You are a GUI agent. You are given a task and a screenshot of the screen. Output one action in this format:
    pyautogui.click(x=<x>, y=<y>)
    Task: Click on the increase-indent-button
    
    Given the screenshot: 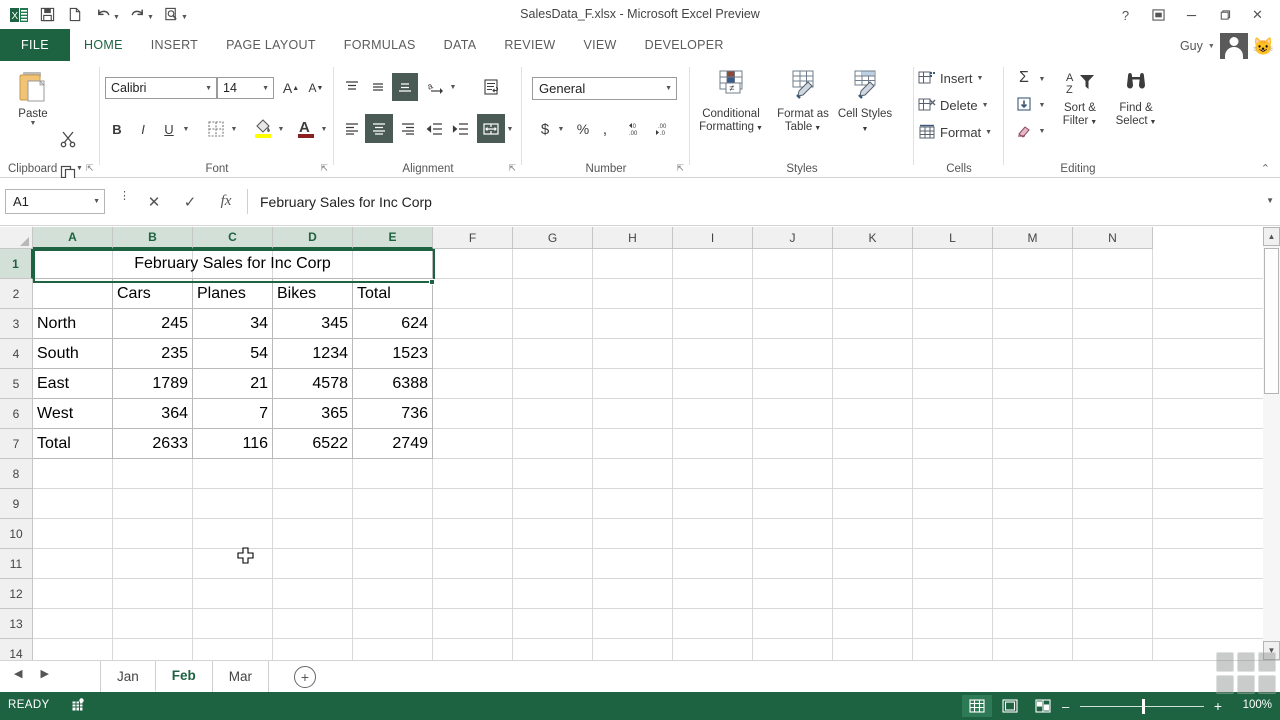 What is the action you would take?
    pyautogui.click(x=460, y=129)
    